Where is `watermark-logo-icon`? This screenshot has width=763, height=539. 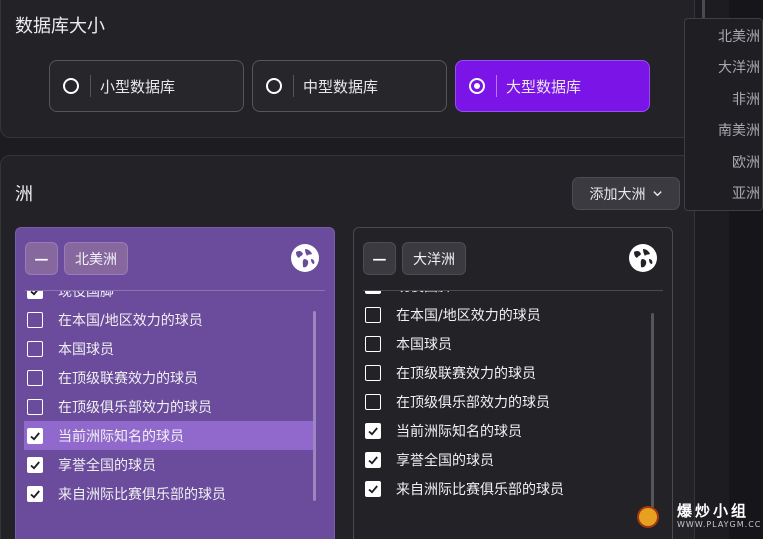 watermark-logo-icon is located at coordinates (648, 517).